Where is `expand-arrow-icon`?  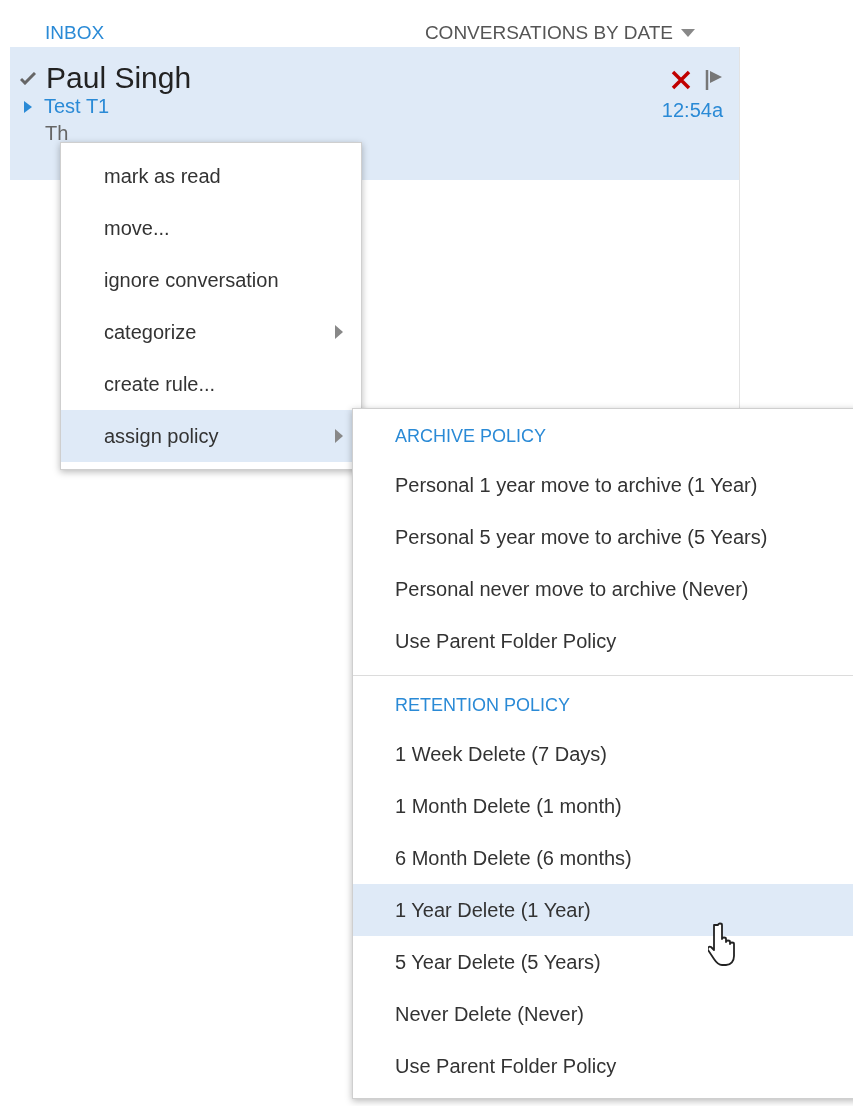 expand-arrow-icon is located at coordinates (28, 106).